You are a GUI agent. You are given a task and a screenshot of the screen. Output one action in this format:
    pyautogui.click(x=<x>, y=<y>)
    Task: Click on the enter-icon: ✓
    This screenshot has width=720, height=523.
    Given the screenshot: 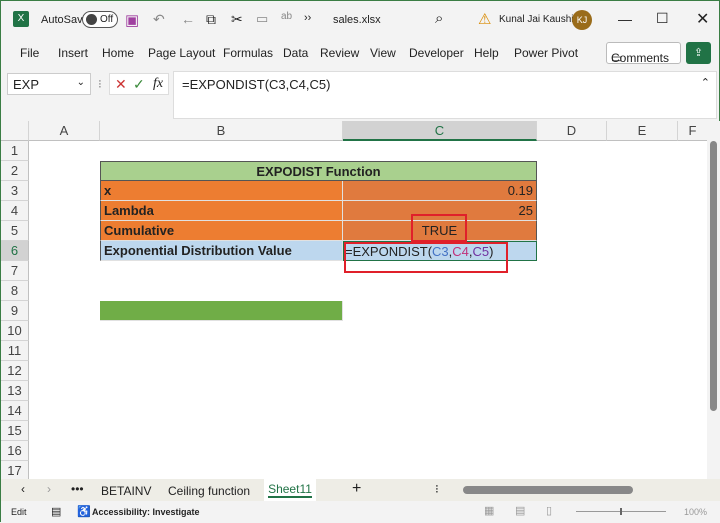 What is the action you would take?
    pyautogui.click(x=139, y=84)
    